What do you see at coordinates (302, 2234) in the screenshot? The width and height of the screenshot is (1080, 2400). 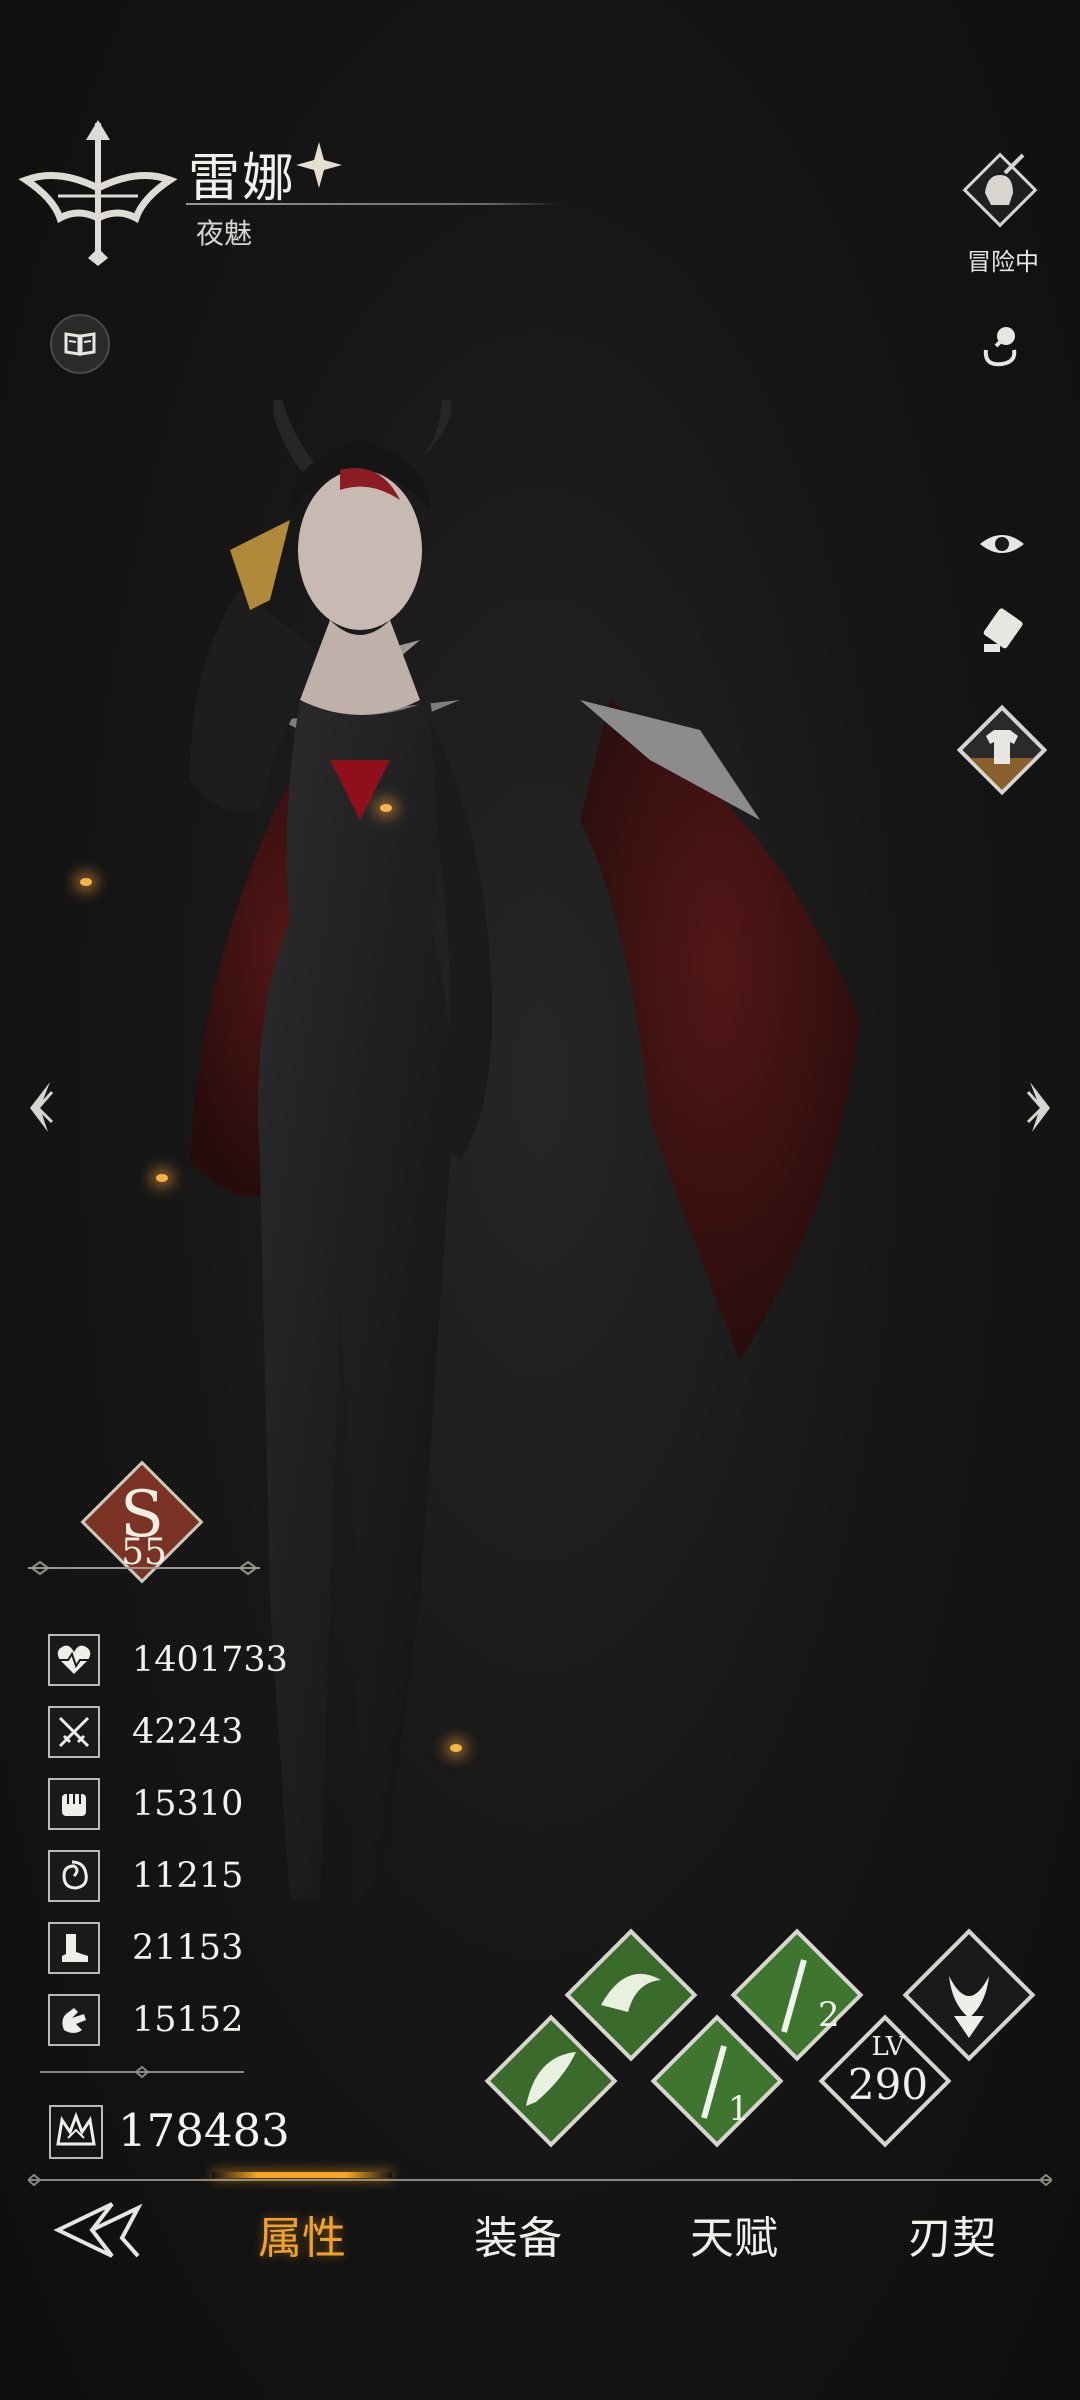 I see `tab-attributes: 属性` at bounding box center [302, 2234].